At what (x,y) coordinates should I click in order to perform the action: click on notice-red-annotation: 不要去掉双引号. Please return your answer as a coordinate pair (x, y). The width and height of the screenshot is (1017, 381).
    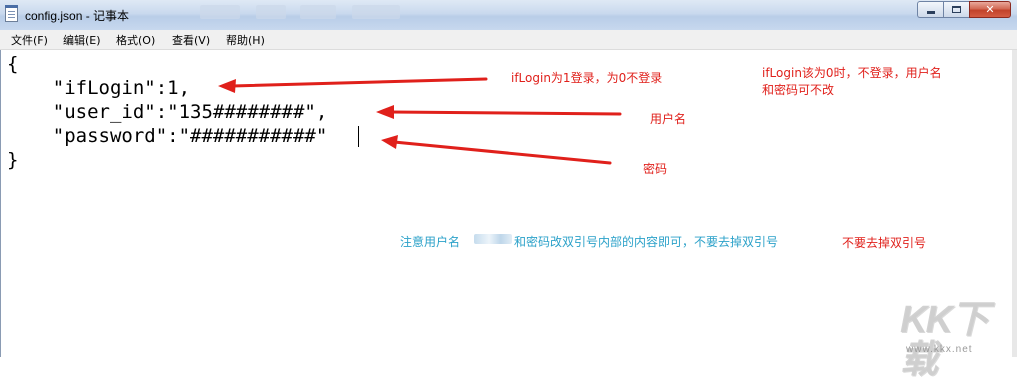
    Looking at the image, I should click on (884, 243).